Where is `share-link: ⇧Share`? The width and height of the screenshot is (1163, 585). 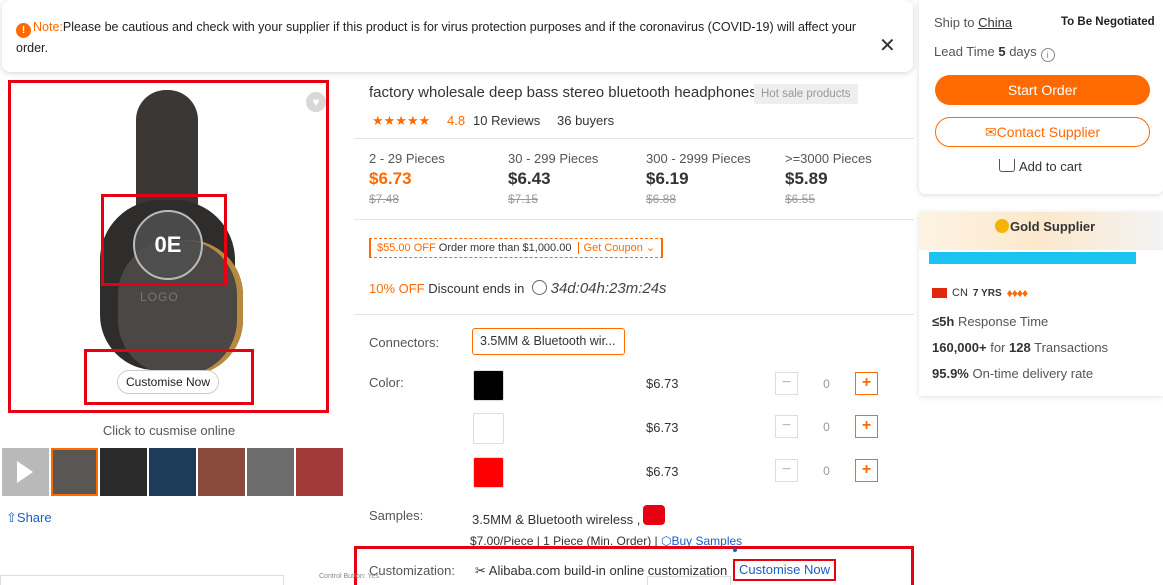 share-link: ⇧Share is located at coordinates (29, 518).